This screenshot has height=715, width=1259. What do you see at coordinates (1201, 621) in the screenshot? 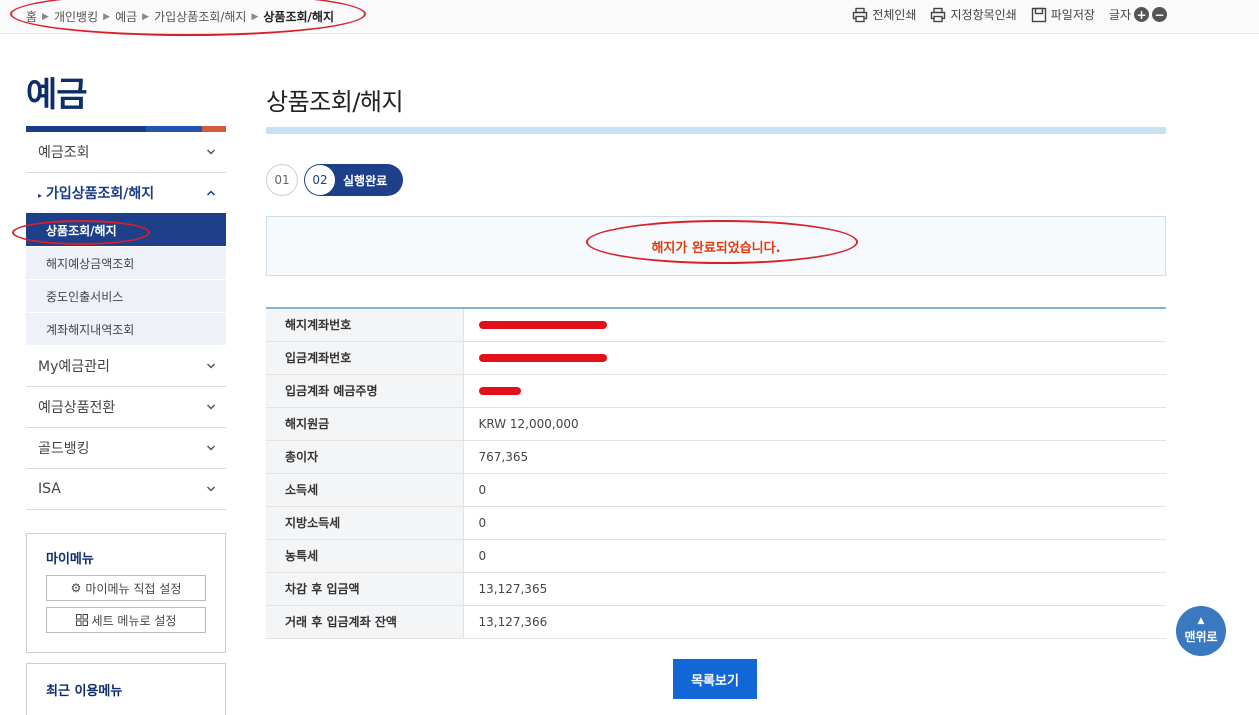
I see `arrow-up-icon: ▲` at bounding box center [1201, 621].